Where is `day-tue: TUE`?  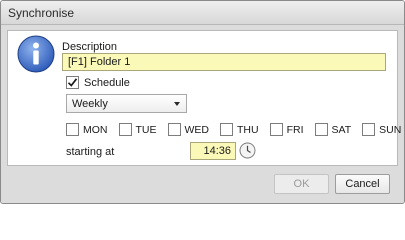
day-tue: TUE is located at coordinates (143, 129).